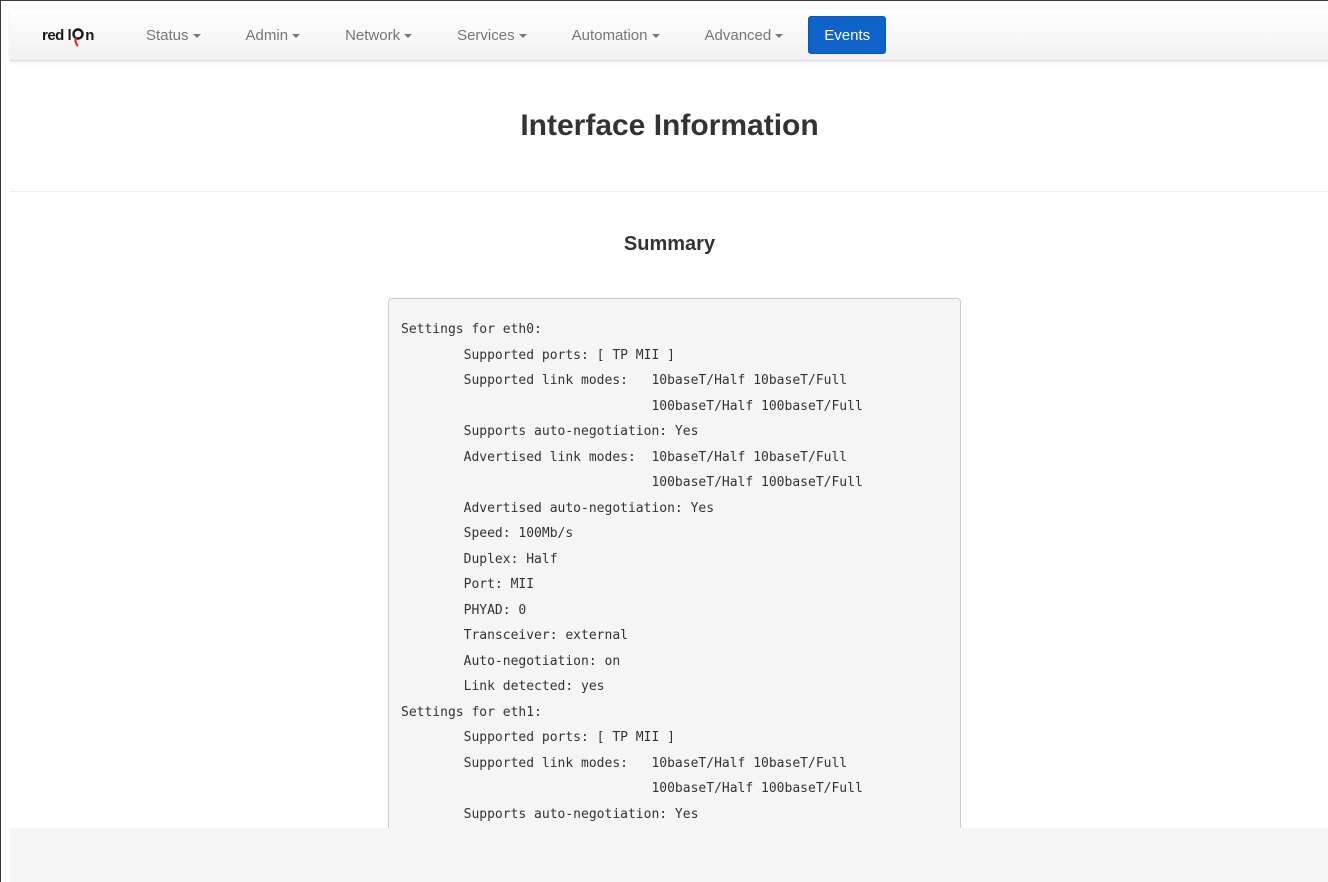 This screenshot has height=882, width=1328. Describe the element at coordinates (669, 244) in the screenshot. I see `summary-heading: Summary` at that location.